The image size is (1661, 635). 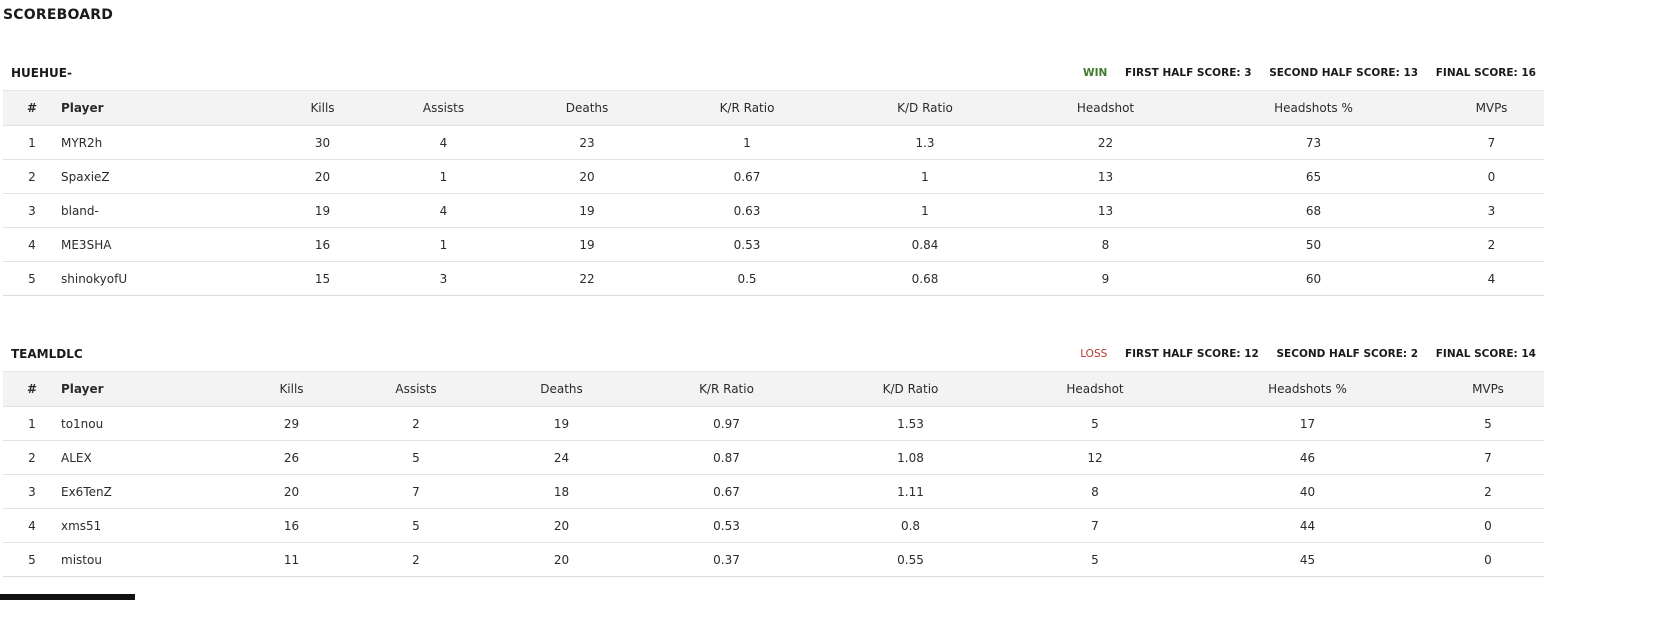 I want to click on table-row: 4 ME3SHA 16 1 19 0.53 0.84 8 50 2, so click(x=773, y=244).